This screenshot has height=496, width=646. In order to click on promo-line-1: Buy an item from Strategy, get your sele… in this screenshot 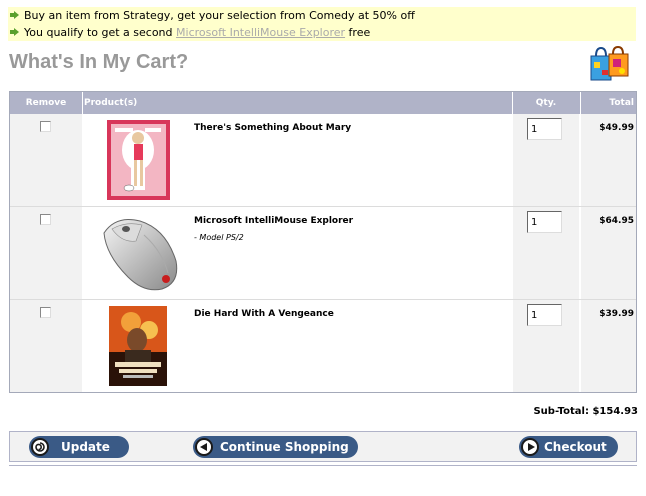, I will do `click(211, 16)`.